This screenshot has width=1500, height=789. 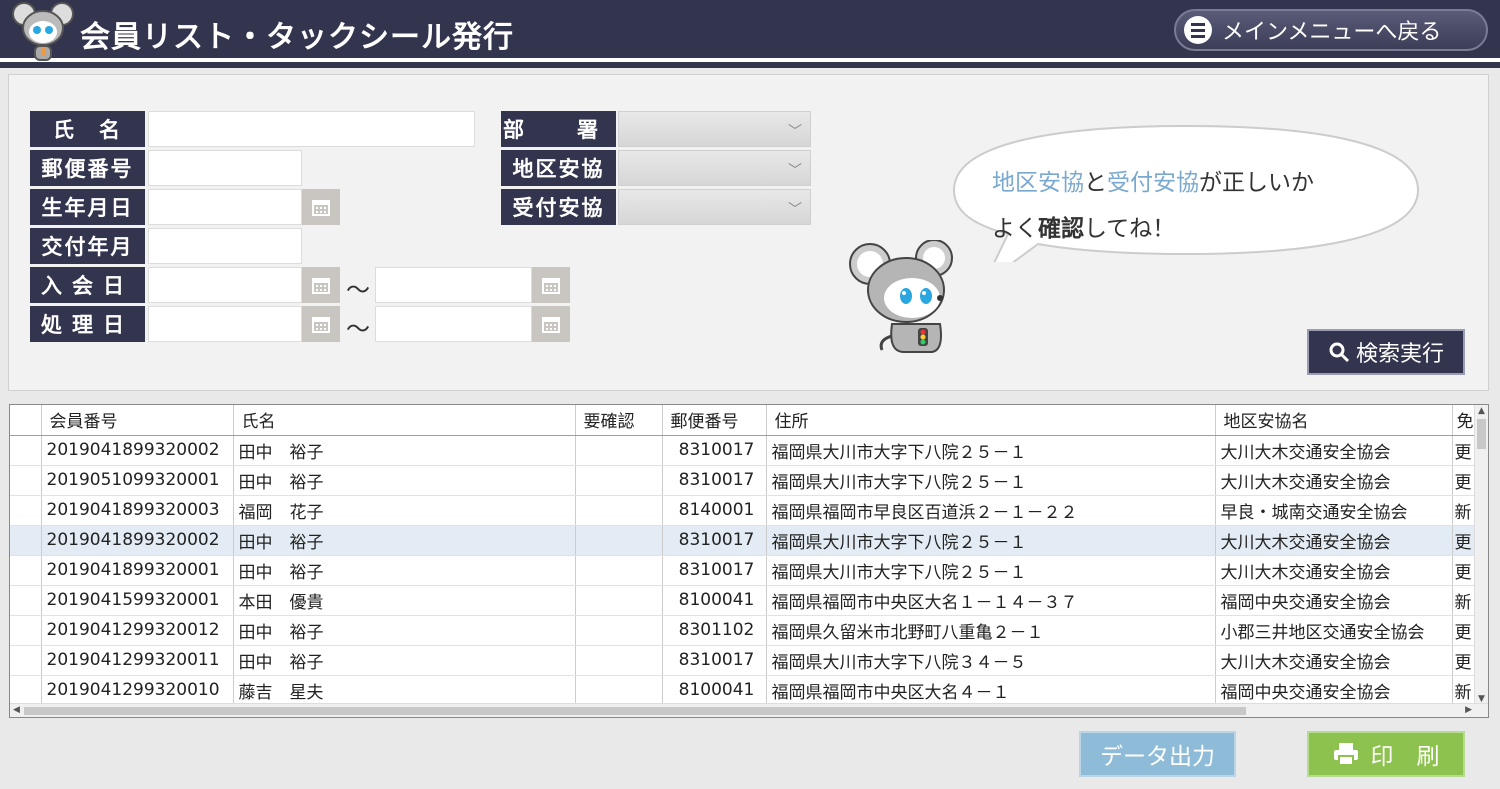 I want to click on name-label: 氏 名, so click(x=87, y=129).